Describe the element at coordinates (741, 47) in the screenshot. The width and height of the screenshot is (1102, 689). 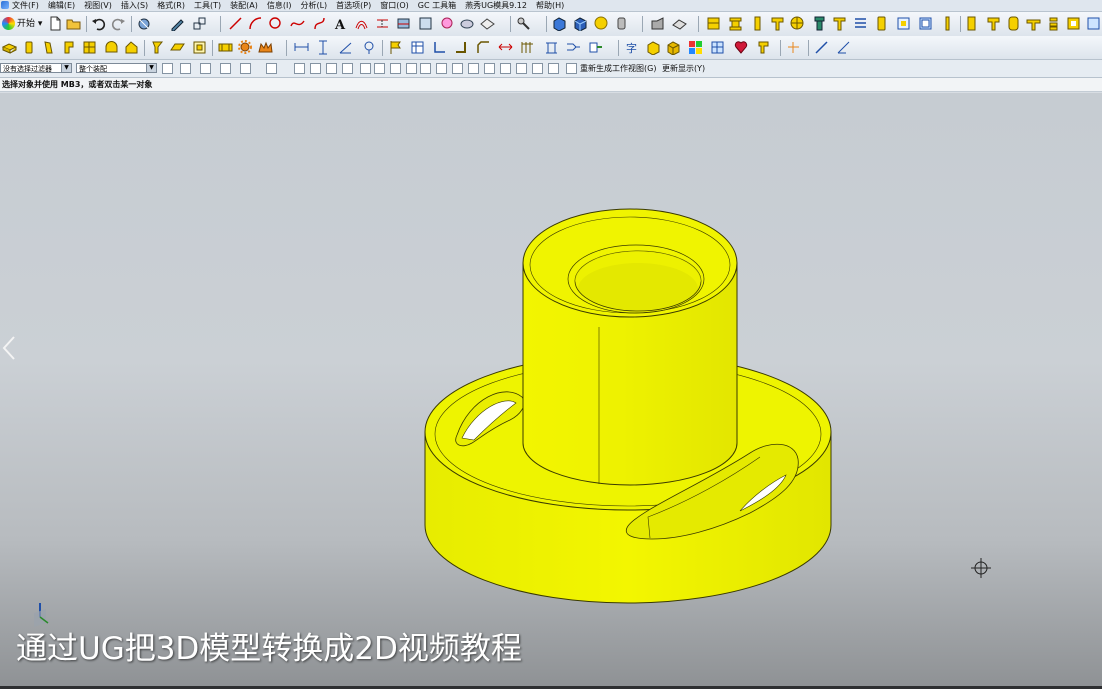
I see `heart-icon` at that location.